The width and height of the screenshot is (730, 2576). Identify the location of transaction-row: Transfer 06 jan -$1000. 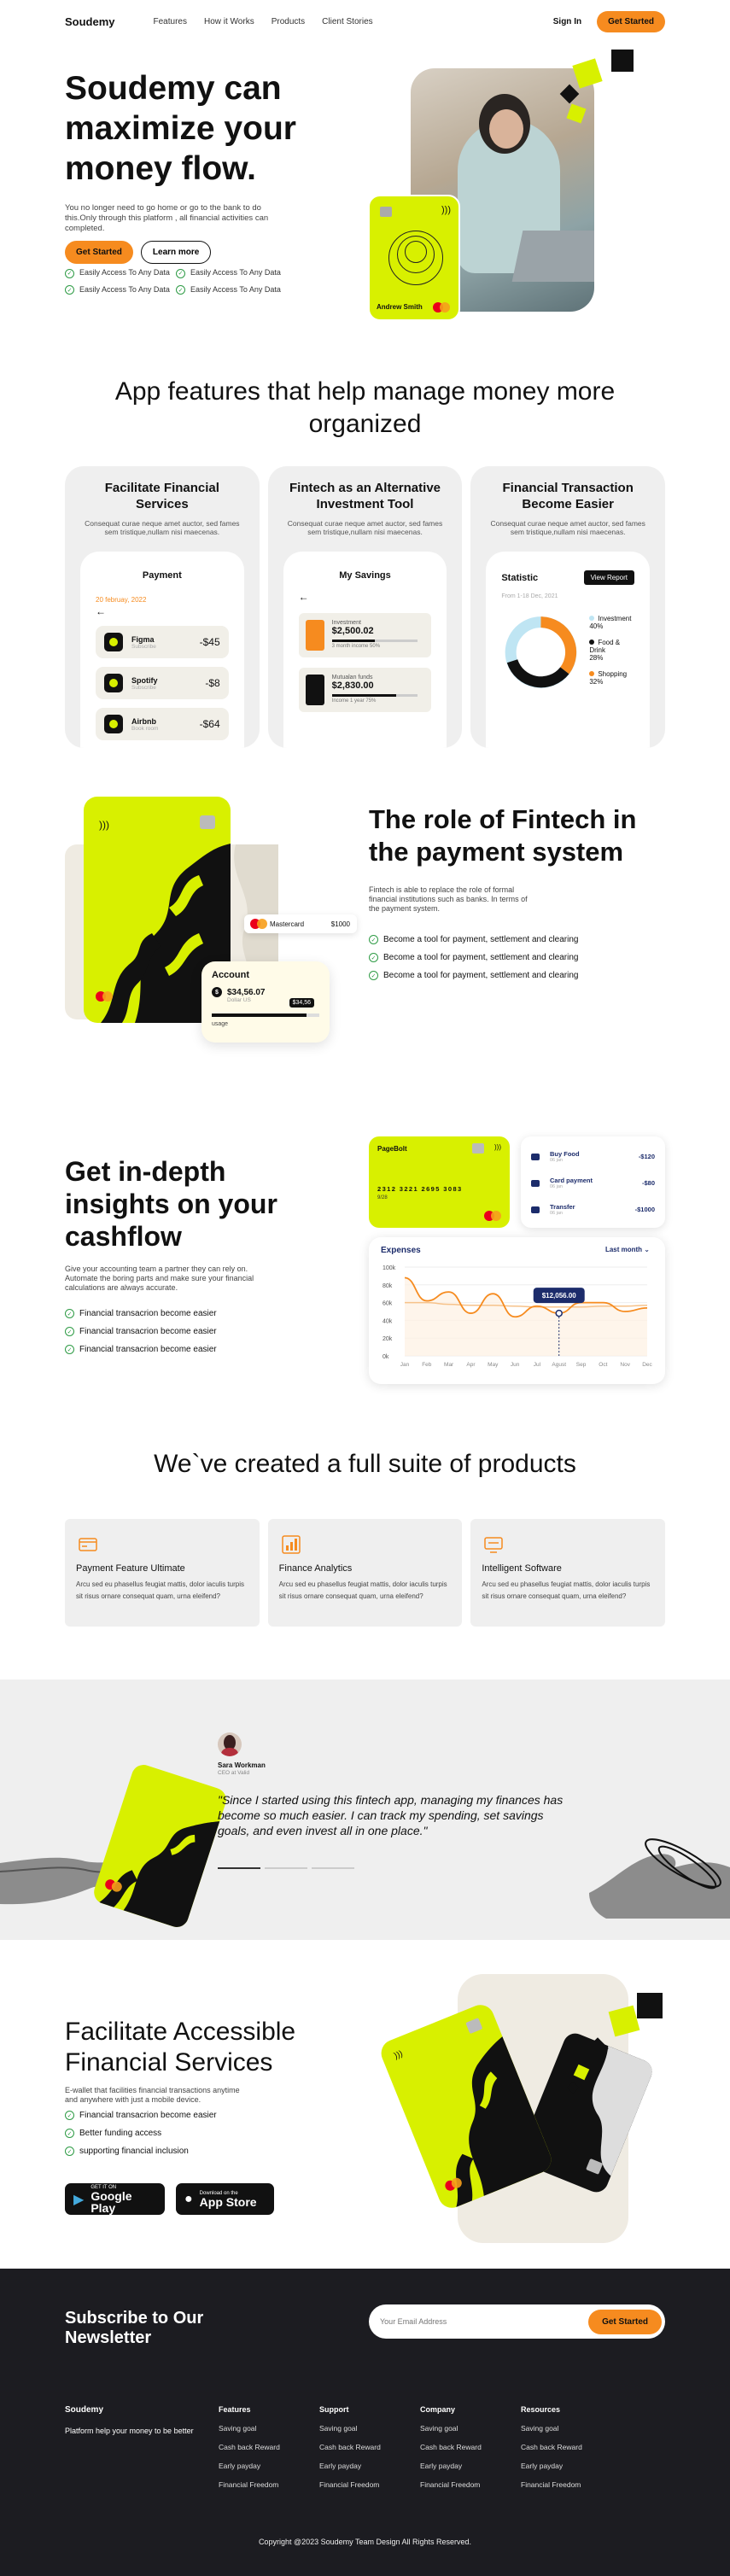
(593, 1209).